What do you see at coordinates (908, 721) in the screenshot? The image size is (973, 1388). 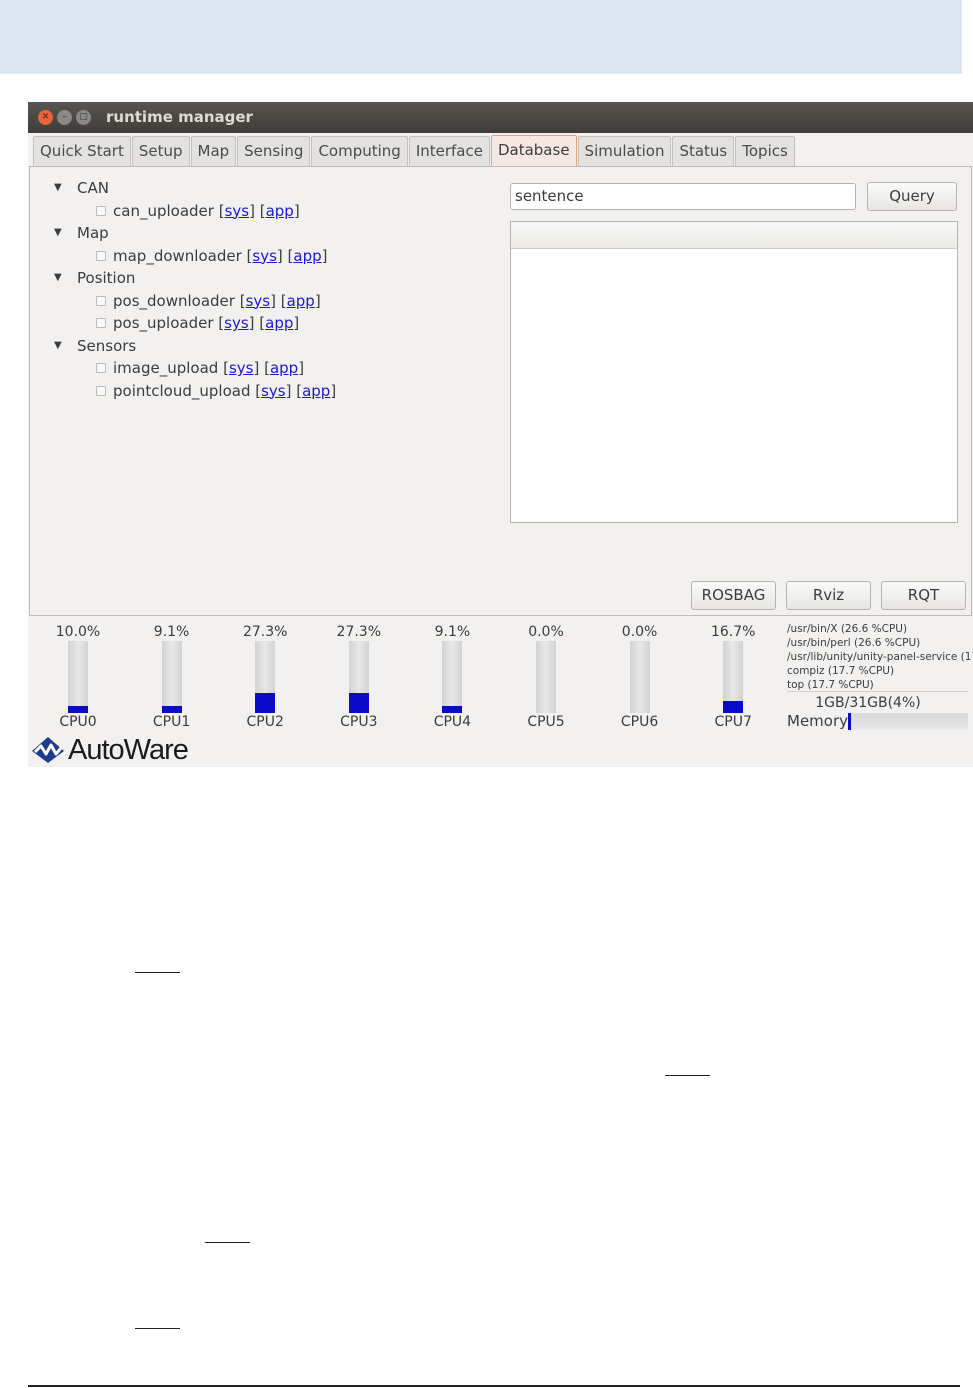 I see `memory-bar` at bounding box center [908, 721].